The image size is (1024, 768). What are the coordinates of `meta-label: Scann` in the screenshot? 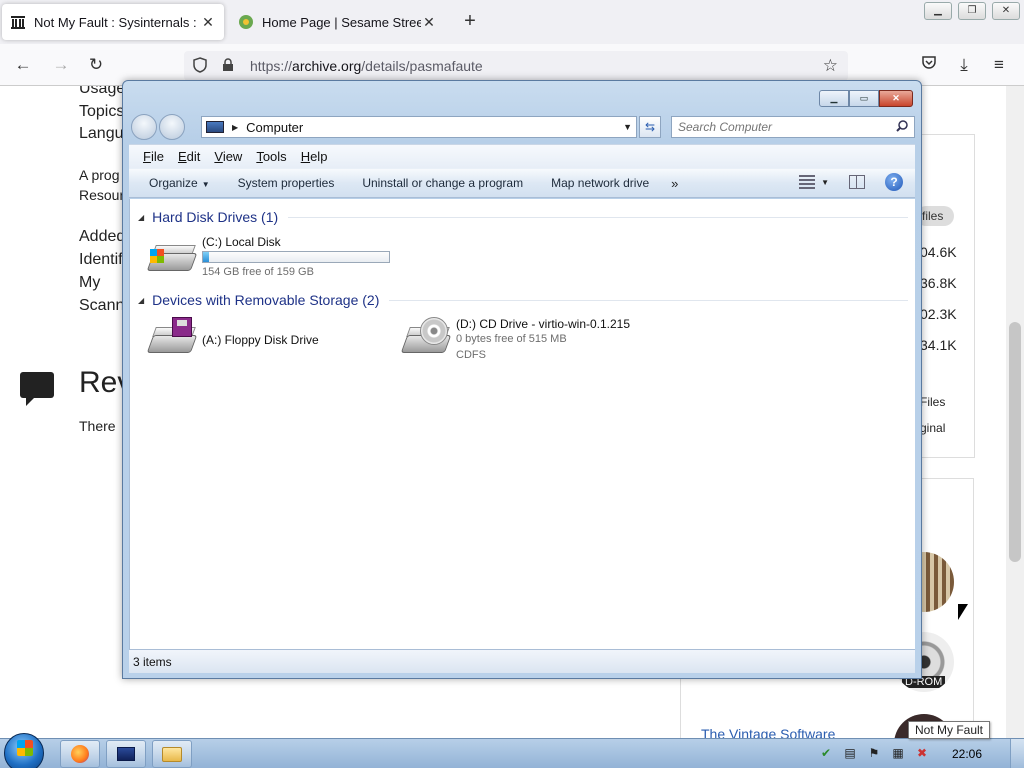 It's located at (102, 305).